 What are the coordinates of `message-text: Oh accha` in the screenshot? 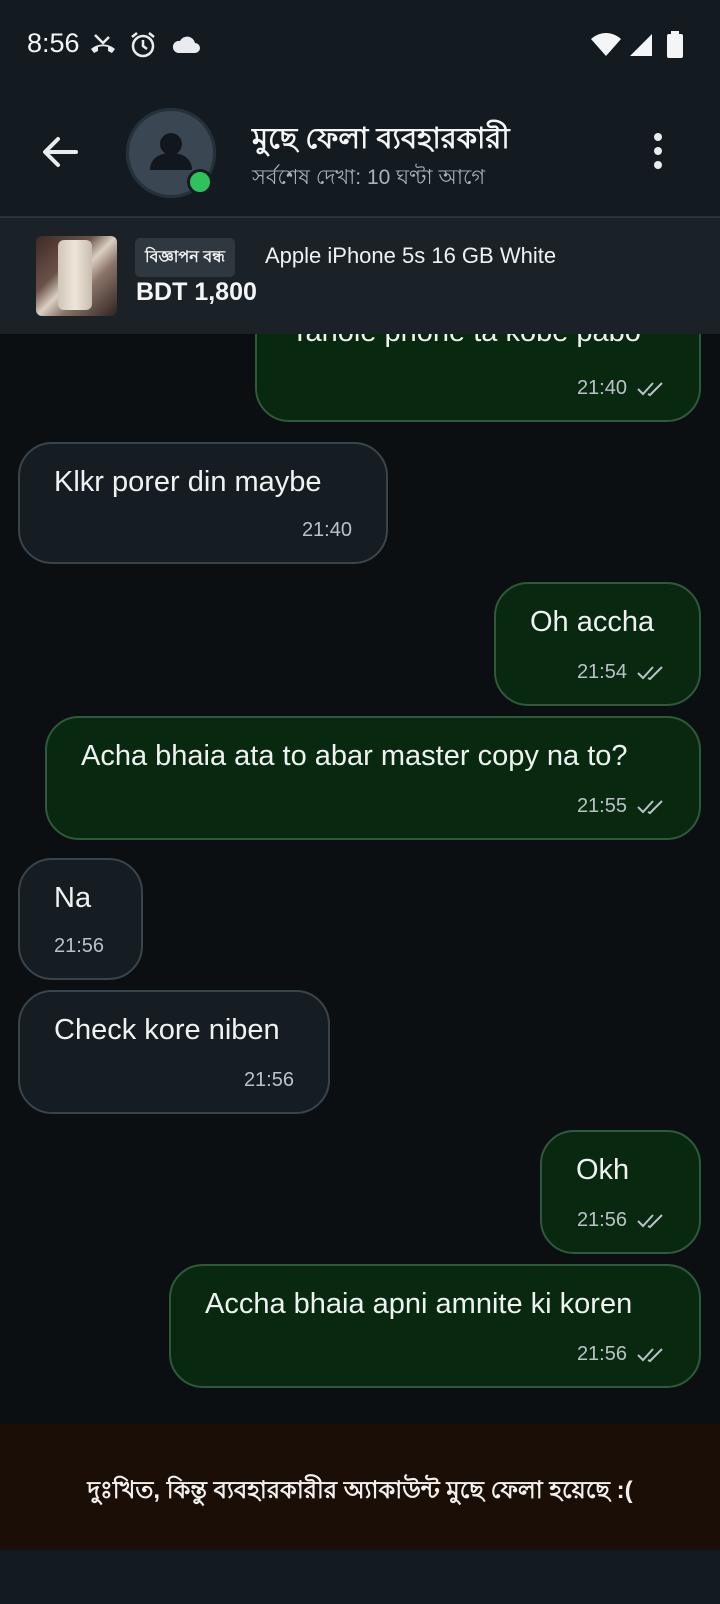 It's located at (592, 622).